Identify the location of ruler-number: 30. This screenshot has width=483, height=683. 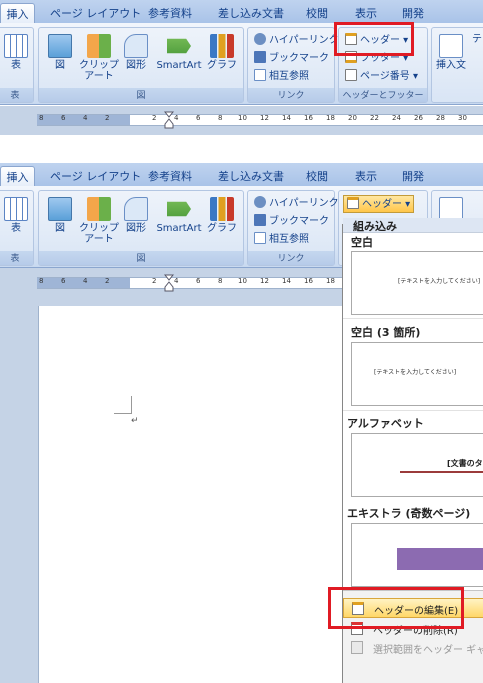
(462, 118).